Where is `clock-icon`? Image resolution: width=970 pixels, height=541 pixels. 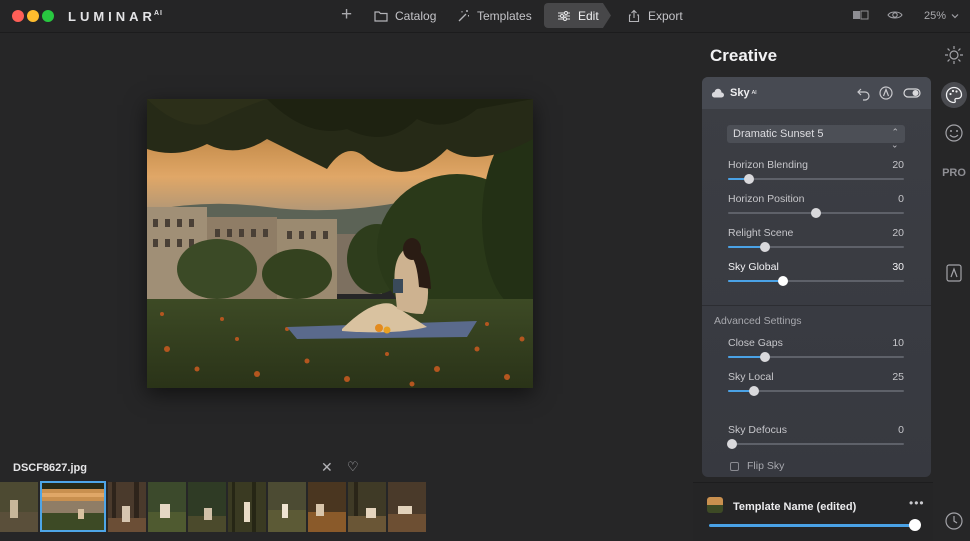
clock-icon is located at coordinates (954, 521).